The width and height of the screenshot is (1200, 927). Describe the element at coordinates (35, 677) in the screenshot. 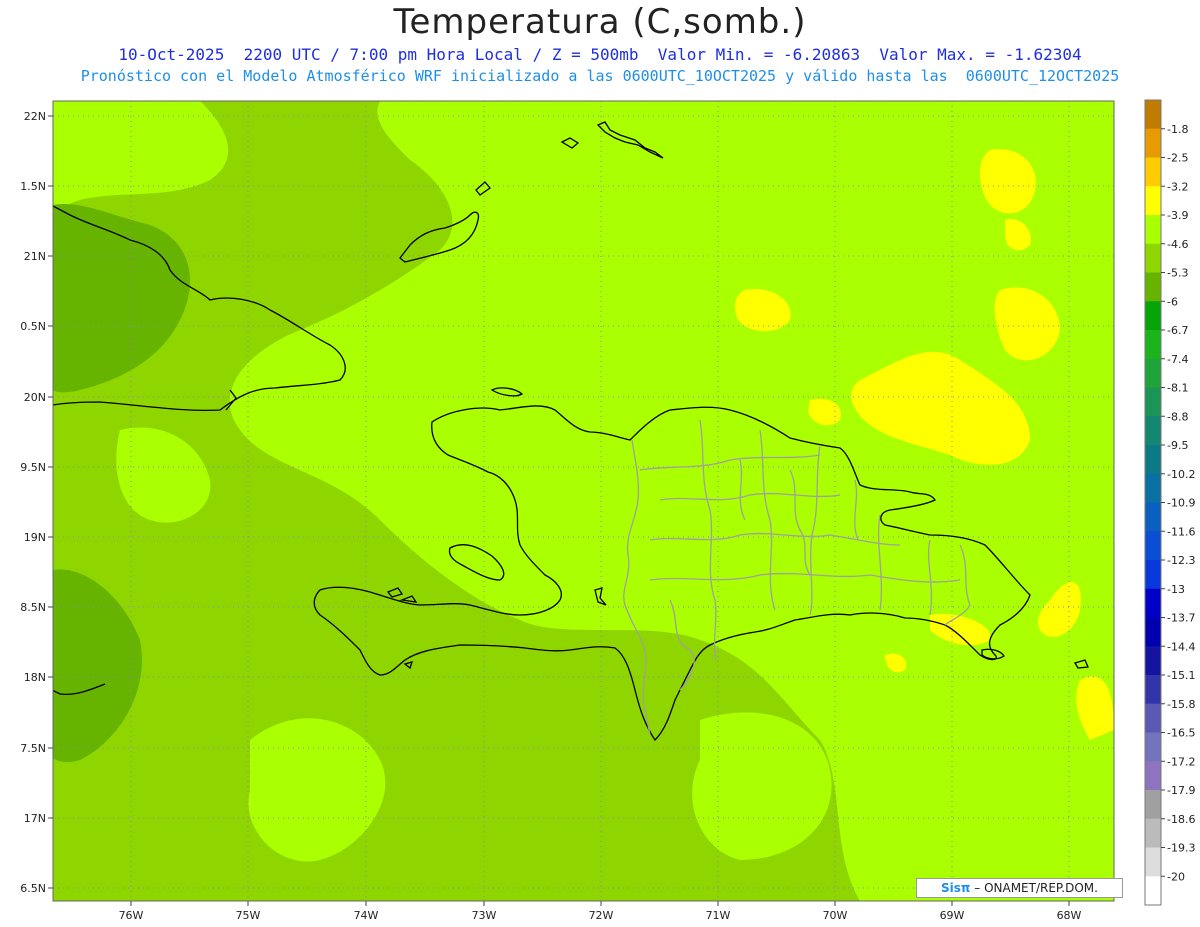

I see `lat-label: 18N` at that location.